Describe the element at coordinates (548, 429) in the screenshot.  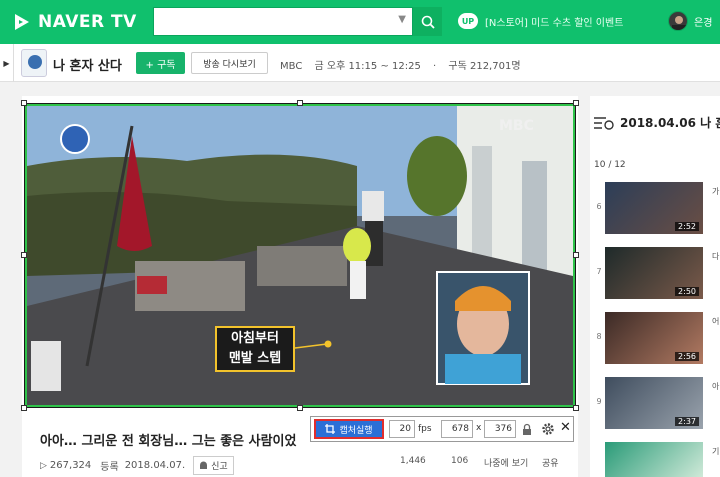
I see `gear-icon` at that location.